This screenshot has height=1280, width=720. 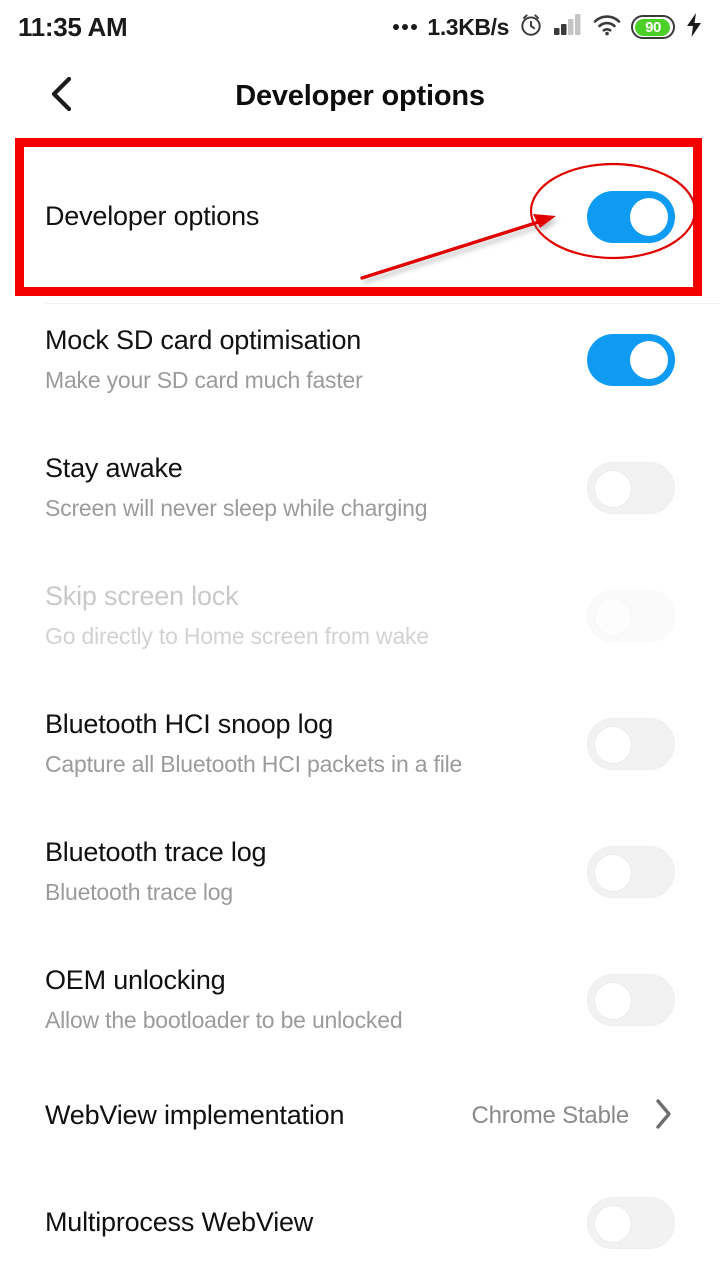 I want to click on setting-title: OEM unlocking, so click(x=135, y=980).